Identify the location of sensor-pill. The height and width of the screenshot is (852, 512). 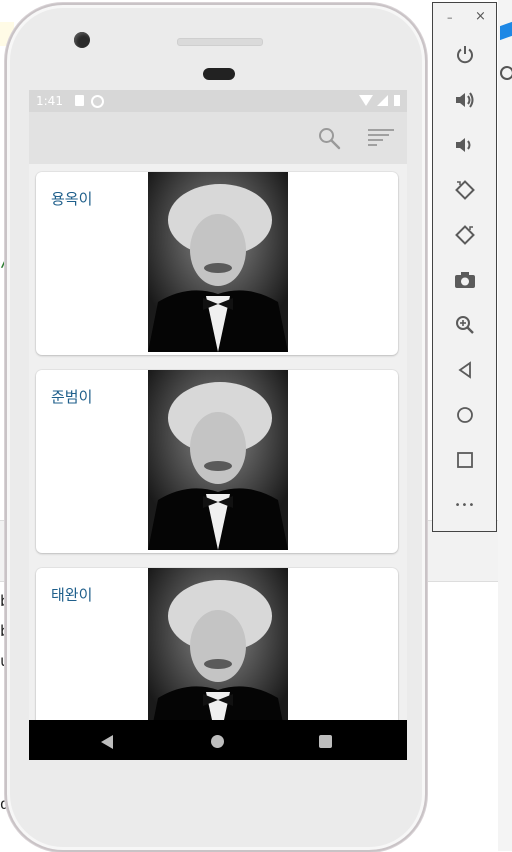
(219, 74).